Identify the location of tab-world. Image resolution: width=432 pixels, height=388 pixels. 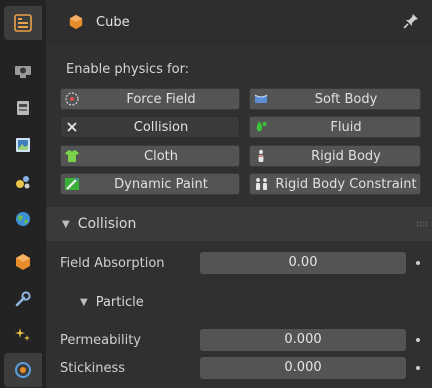
(23, 219).